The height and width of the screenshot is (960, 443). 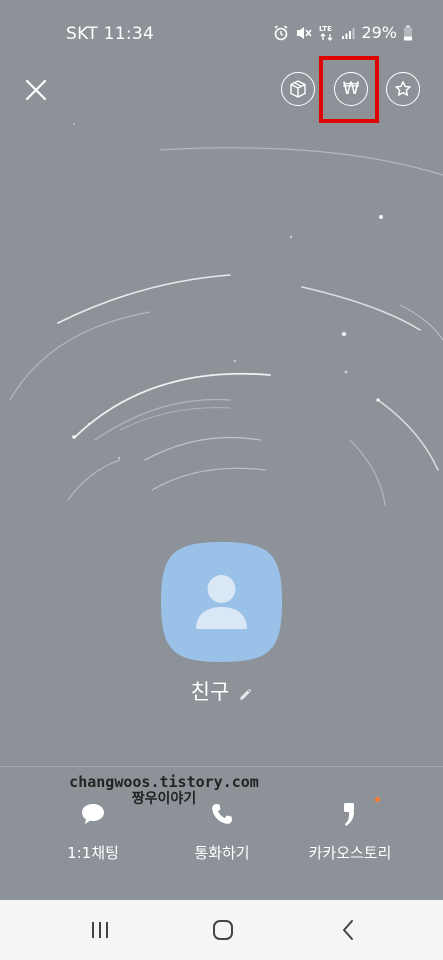 I want to click on chat-bubble-icon, so click(x=93, y=814).